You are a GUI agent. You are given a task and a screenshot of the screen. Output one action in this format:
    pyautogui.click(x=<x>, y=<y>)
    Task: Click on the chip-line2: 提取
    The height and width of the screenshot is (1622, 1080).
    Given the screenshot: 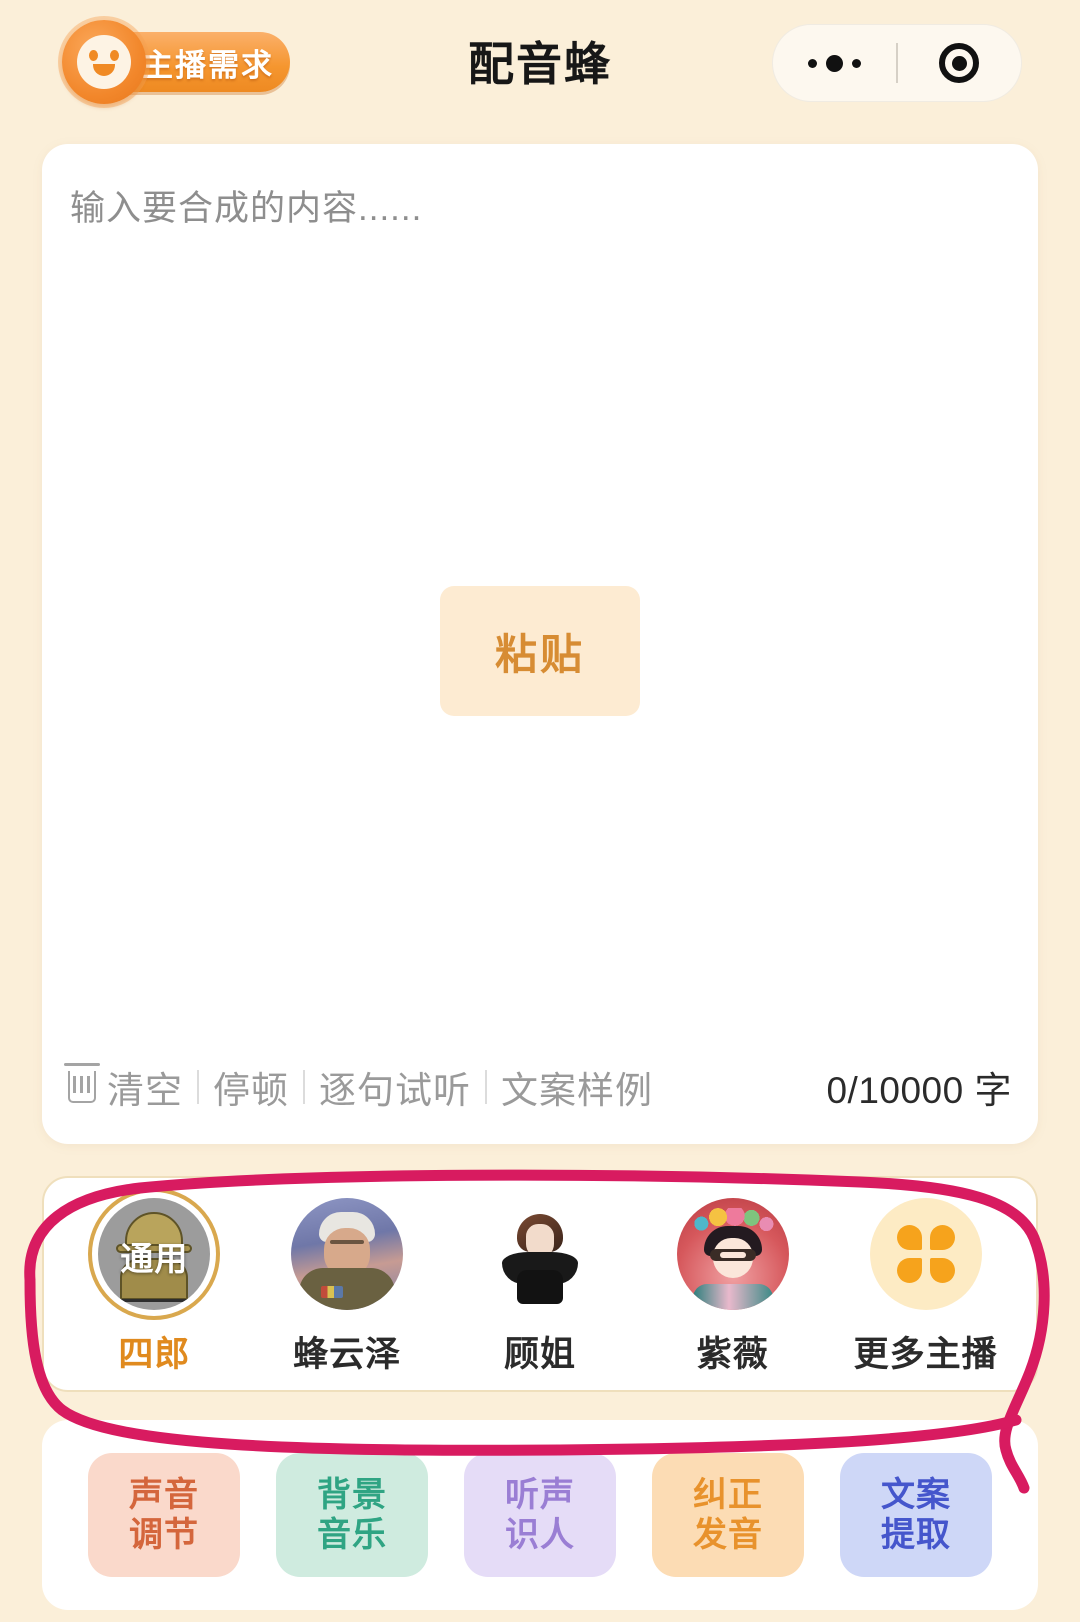 What is the action you would take?
    pyautogui.click(x=916, y=1535)
    